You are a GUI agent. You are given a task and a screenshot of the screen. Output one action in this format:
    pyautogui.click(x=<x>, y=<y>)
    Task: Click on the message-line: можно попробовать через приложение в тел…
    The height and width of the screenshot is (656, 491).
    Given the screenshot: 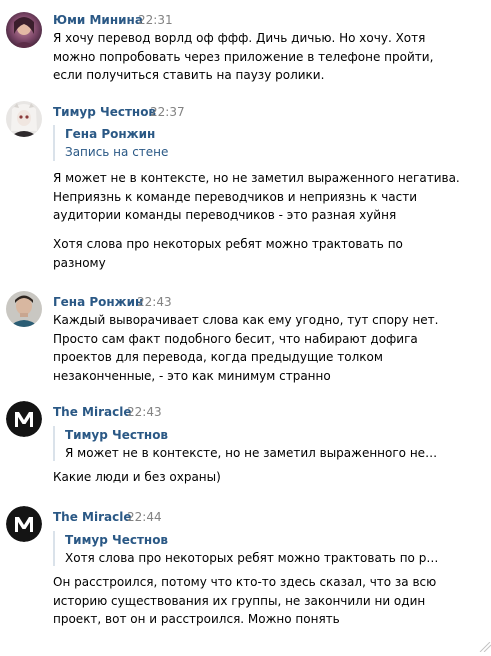 What is the action you would take?
    pyautogui.click(x=243, y=56)
    